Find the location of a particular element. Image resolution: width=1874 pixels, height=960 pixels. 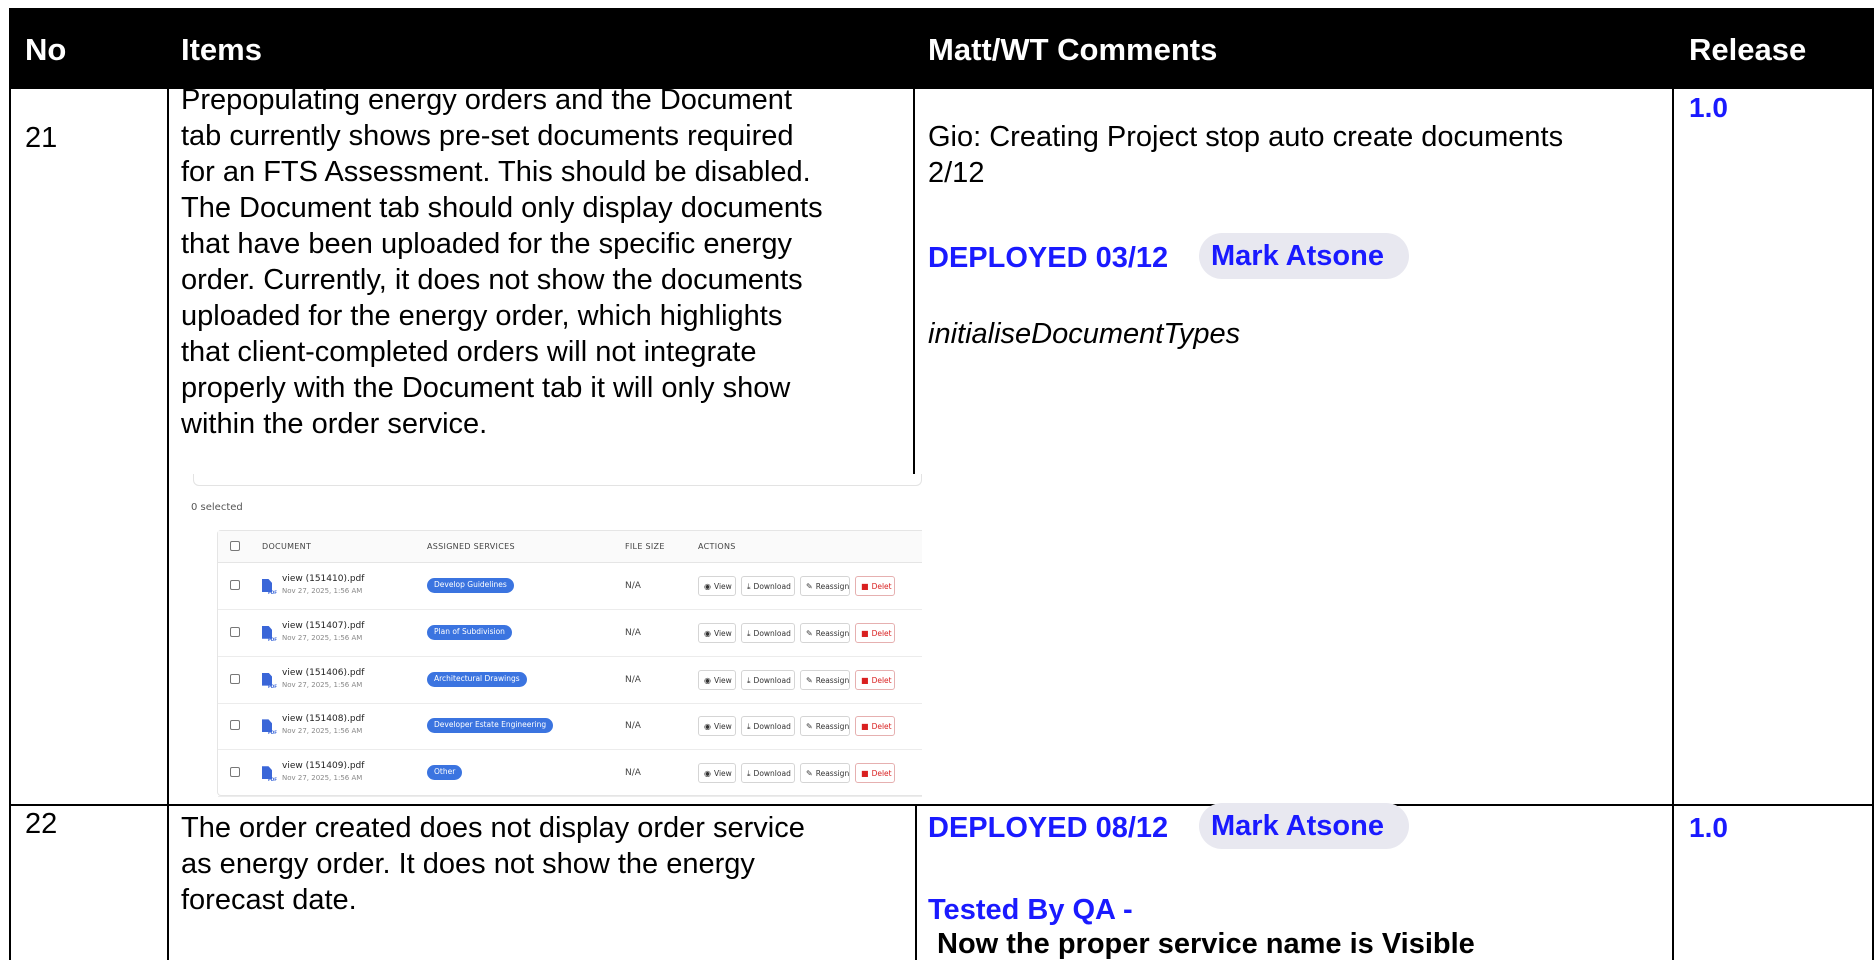

header-release: Release is located at coordinates (1748, 49).